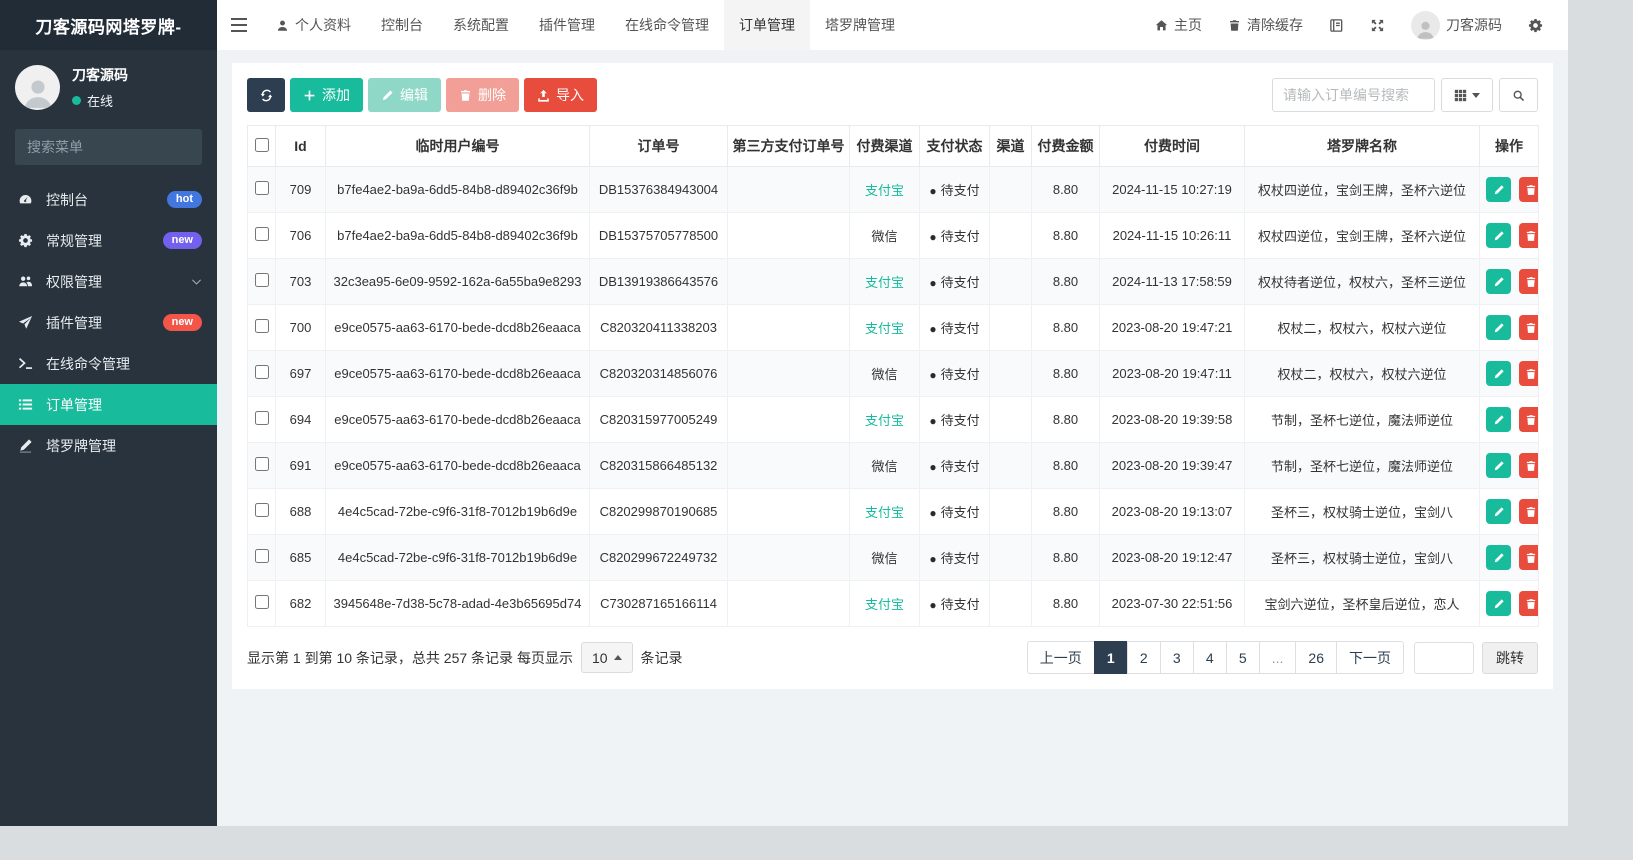 The image size is (1633, 860). I want to click on page-size-select: 10, so click(606, 657).